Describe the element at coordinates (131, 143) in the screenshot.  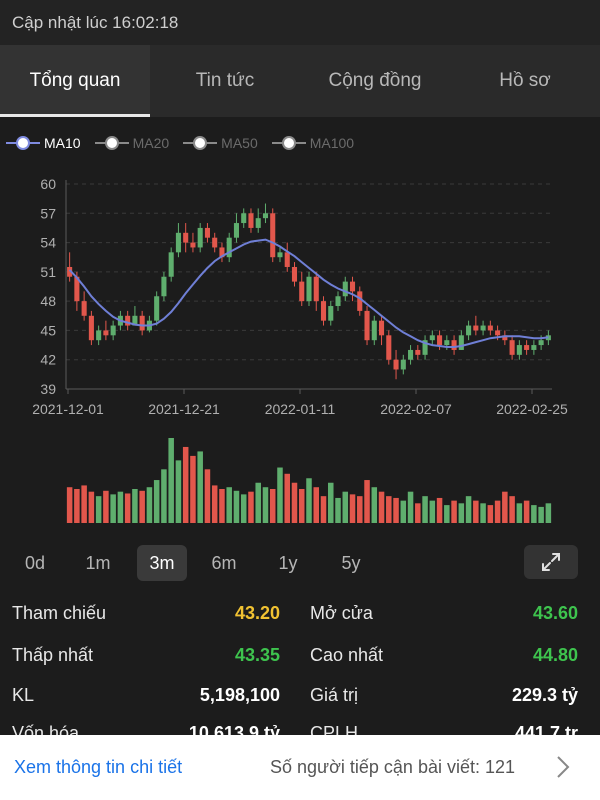
I see `legend-ma20: MA20` at that location.